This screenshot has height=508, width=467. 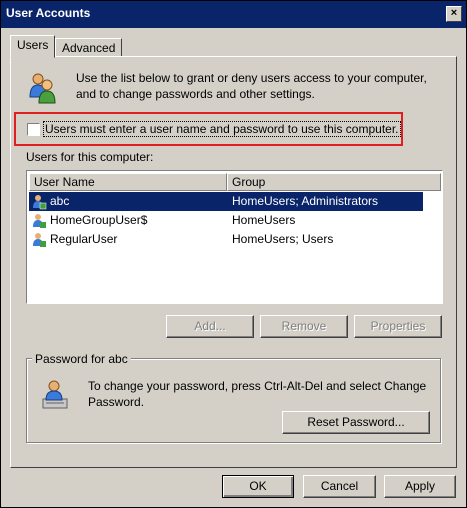 I want to click on password-group-title: Password for abc, so click(x=81, y=359).